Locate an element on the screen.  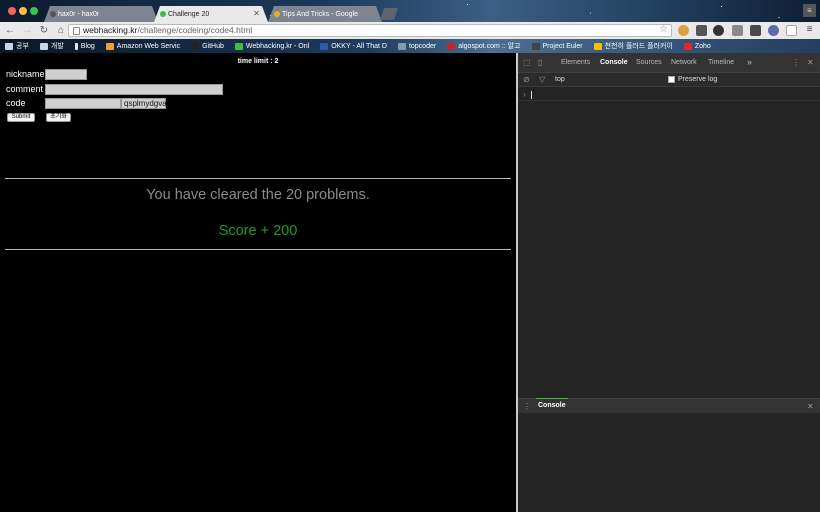
close-drawer-icon: ✕ is located at coordinates (810, 406).